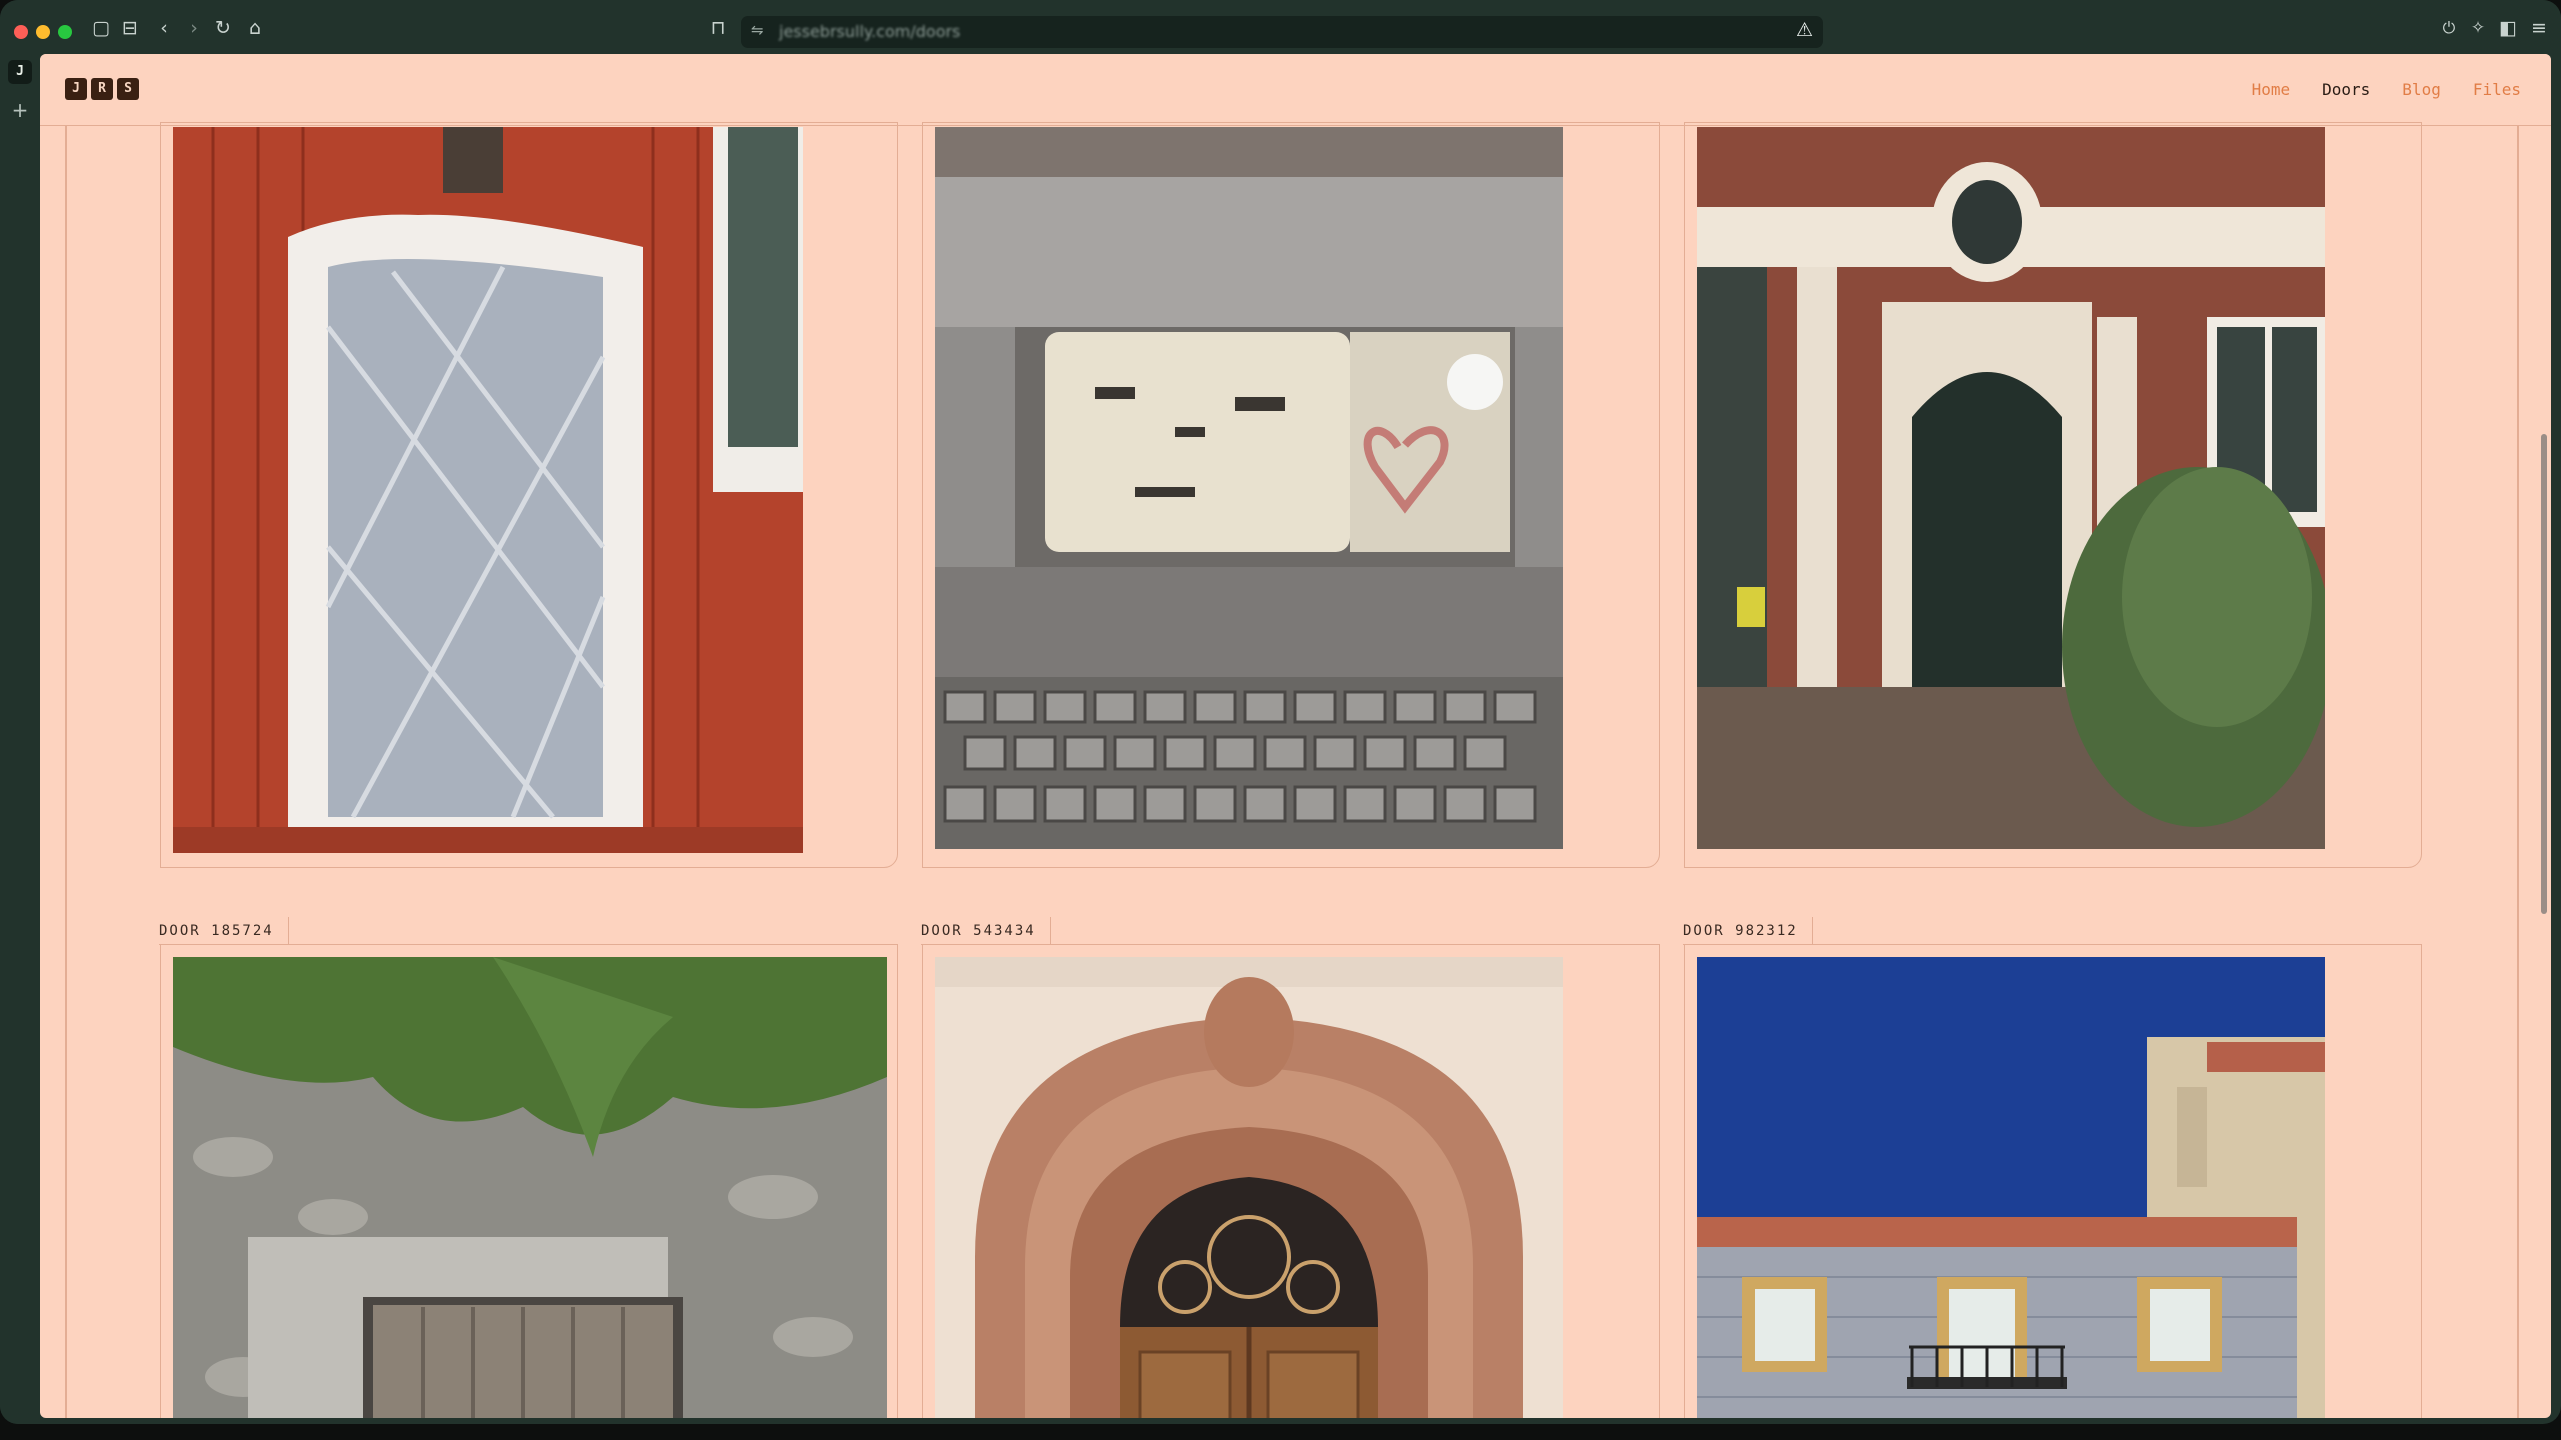  I want to click on home-icon: ⌂, so click(255, 28).